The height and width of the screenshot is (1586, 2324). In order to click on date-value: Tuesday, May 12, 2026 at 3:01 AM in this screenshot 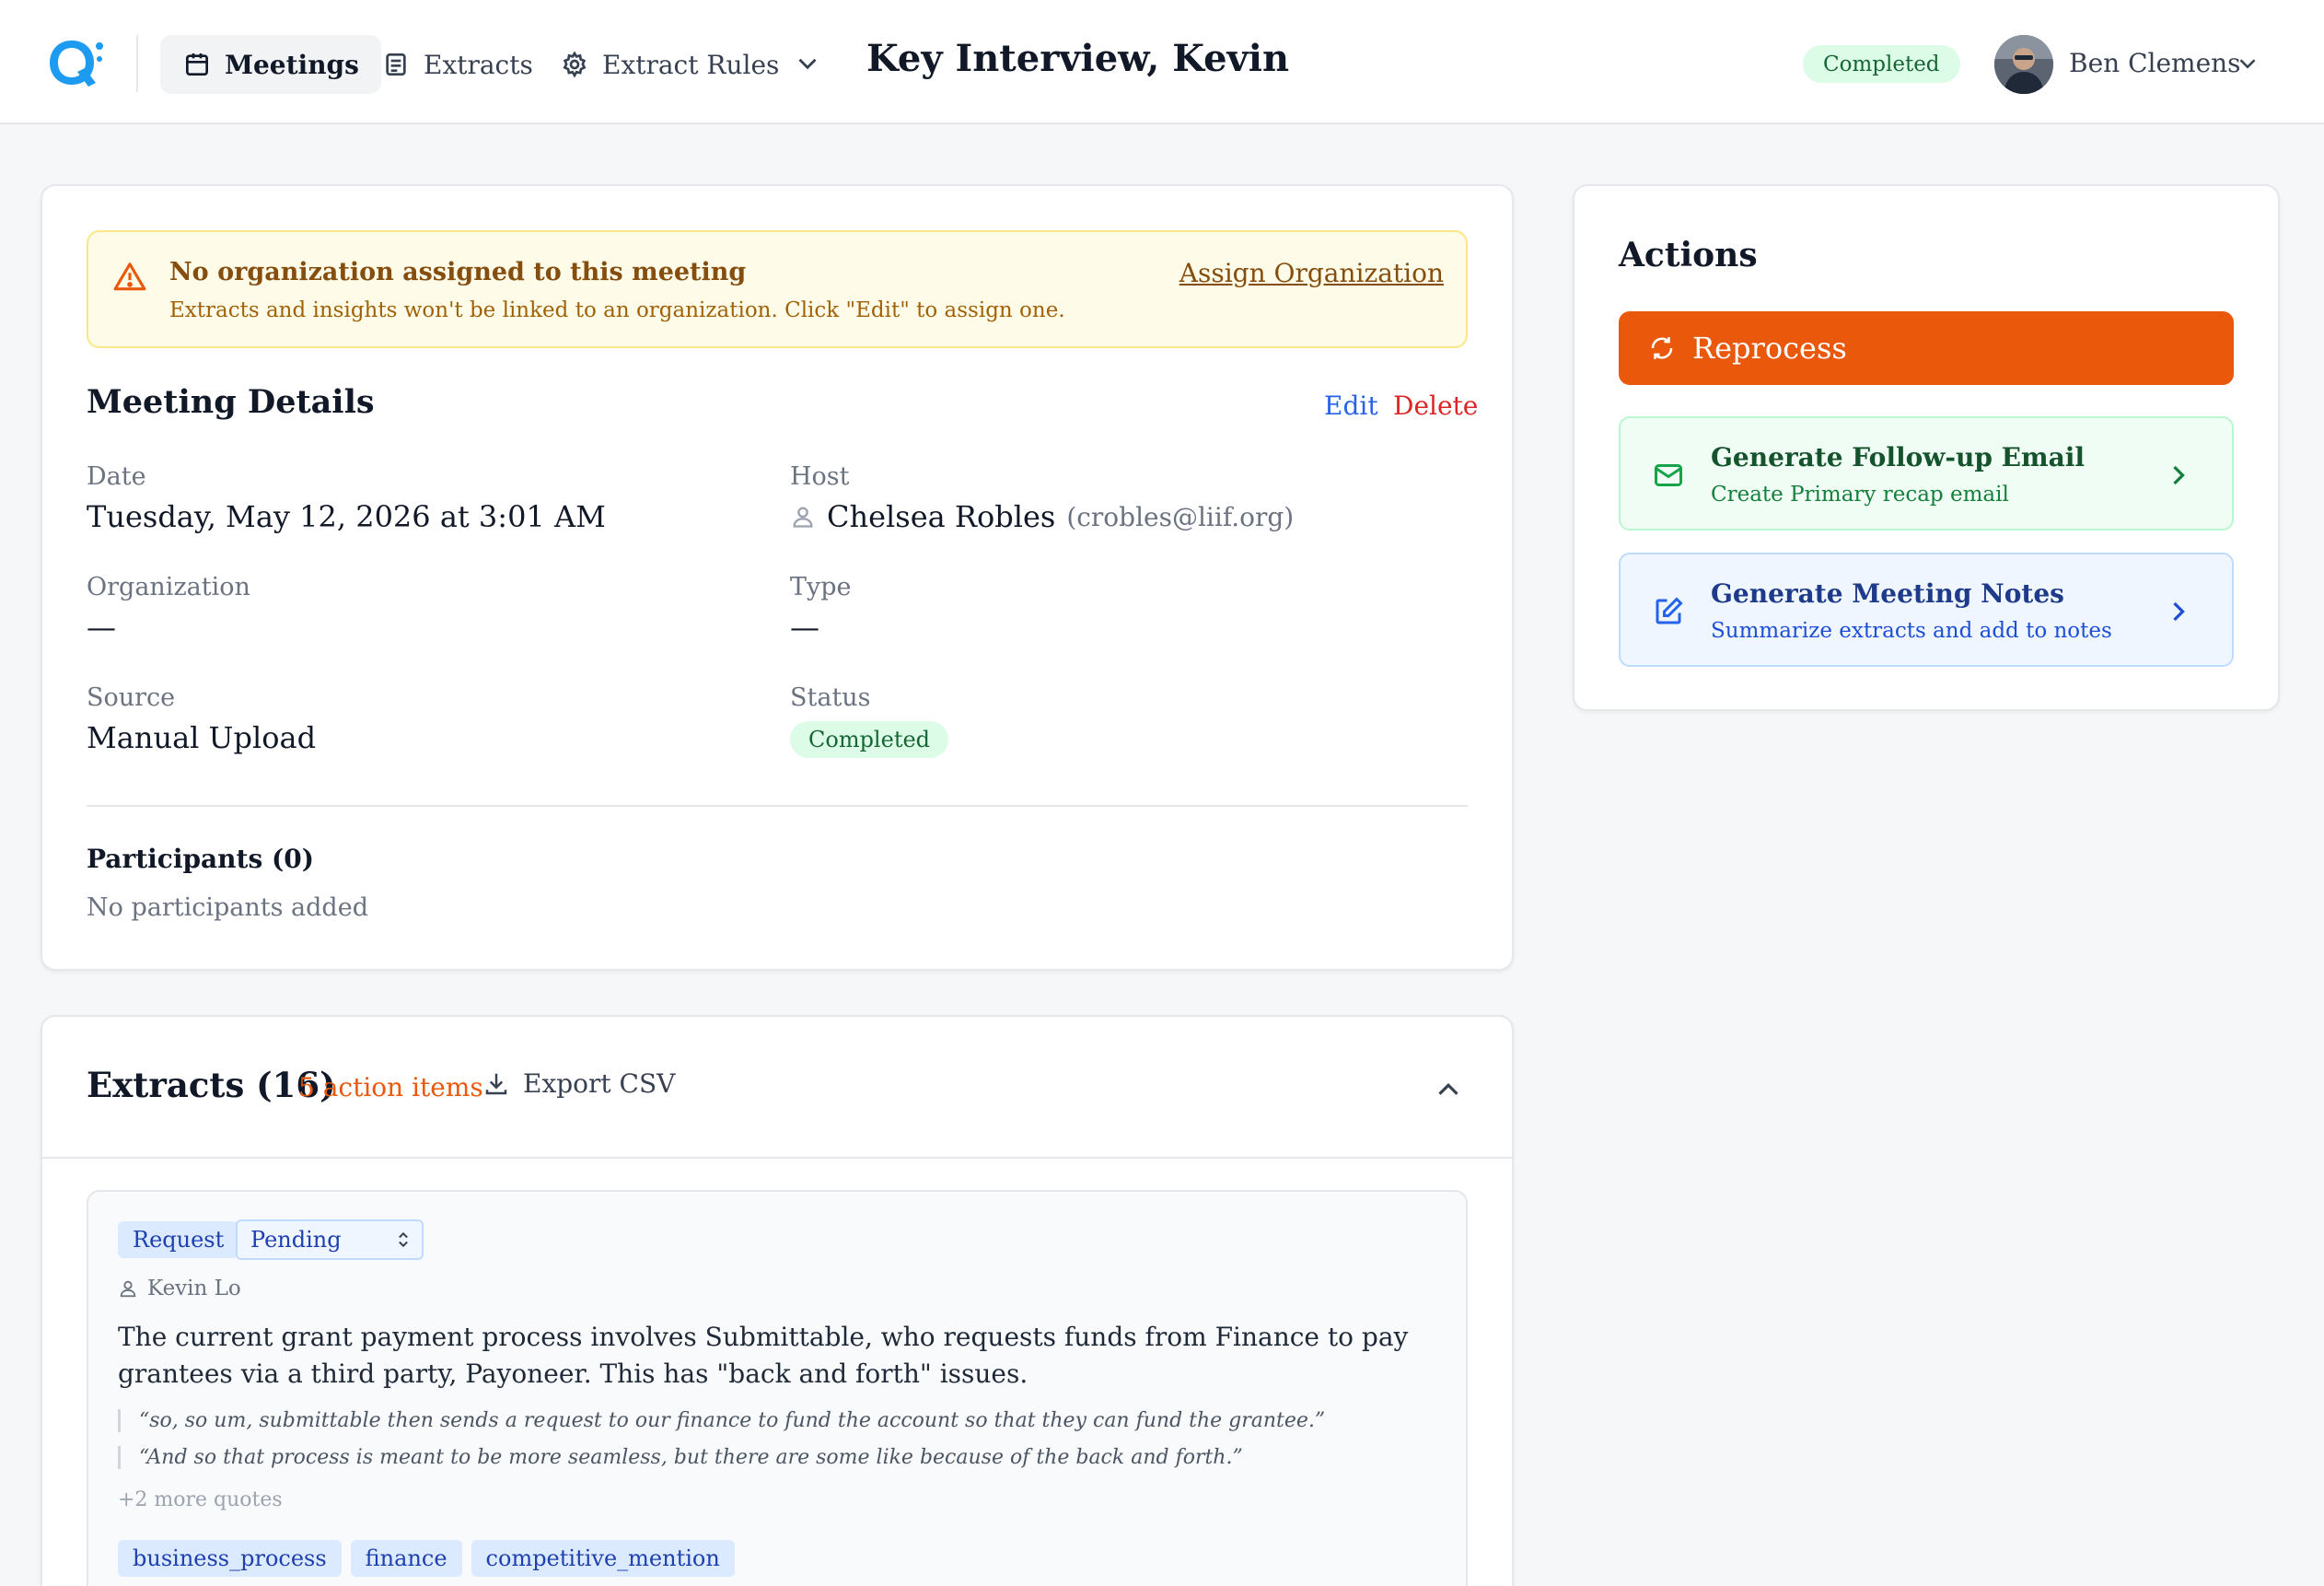, I will do `click(347, 516)`.